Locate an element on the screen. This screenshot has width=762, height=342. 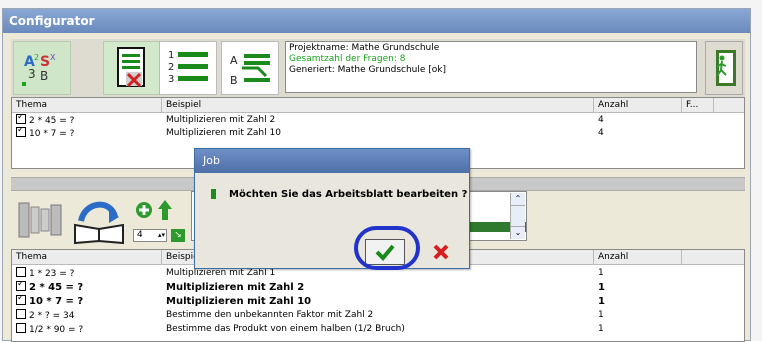
count-stepper: 4 ▴▾ is located at coordinates (150, 235).